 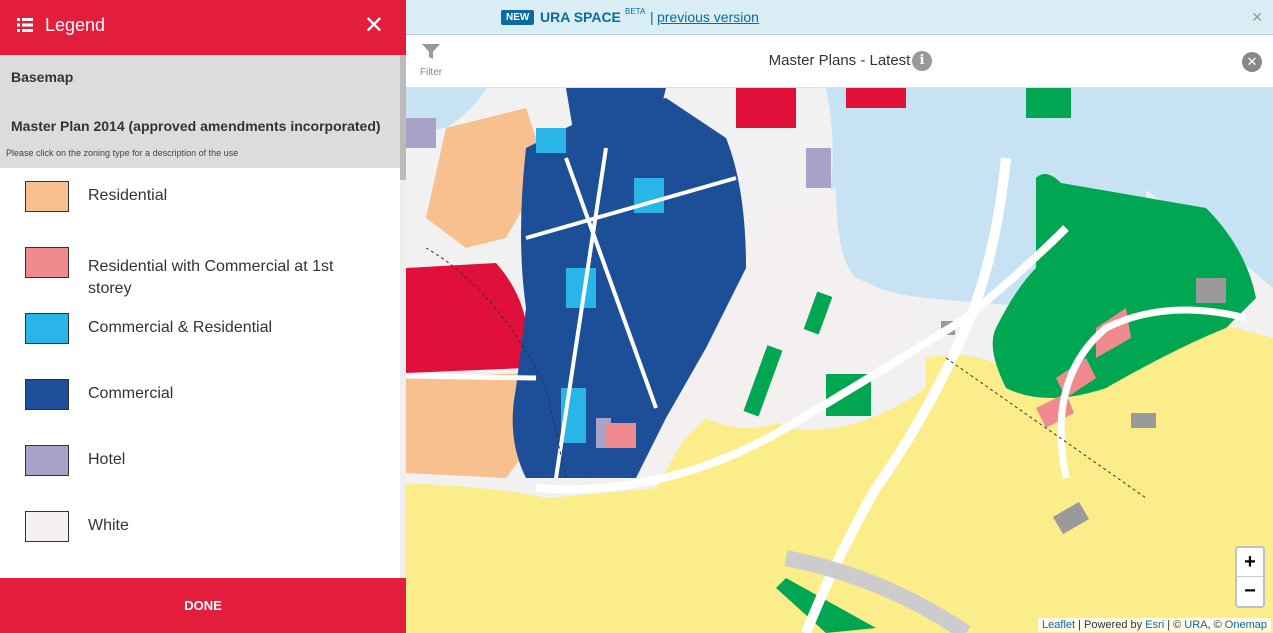 I want to click on onemap-link: Onemap, so click(x=1246, y=625).